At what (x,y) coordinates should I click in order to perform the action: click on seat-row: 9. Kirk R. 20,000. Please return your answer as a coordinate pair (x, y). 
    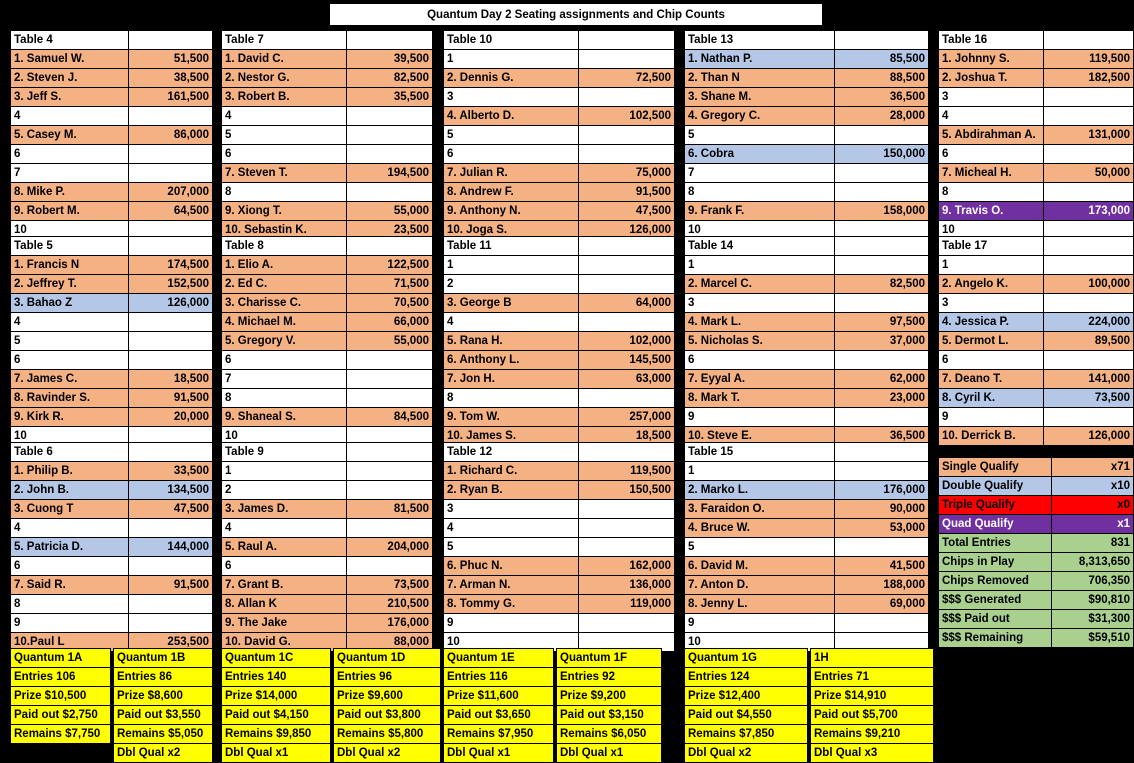
    Looking at the image, I should click on (111, 417).